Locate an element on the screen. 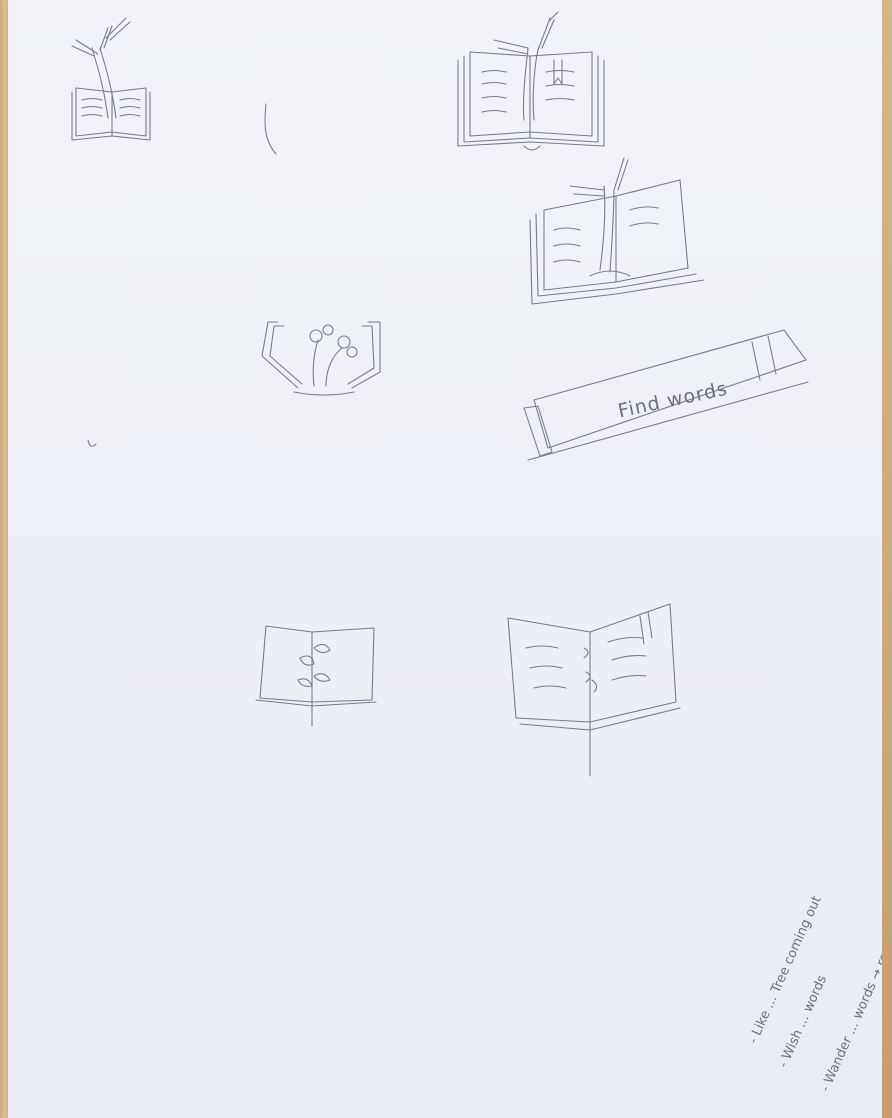  note-line-3: - Wander ... words → roots is located at coordinates (855, 1014).